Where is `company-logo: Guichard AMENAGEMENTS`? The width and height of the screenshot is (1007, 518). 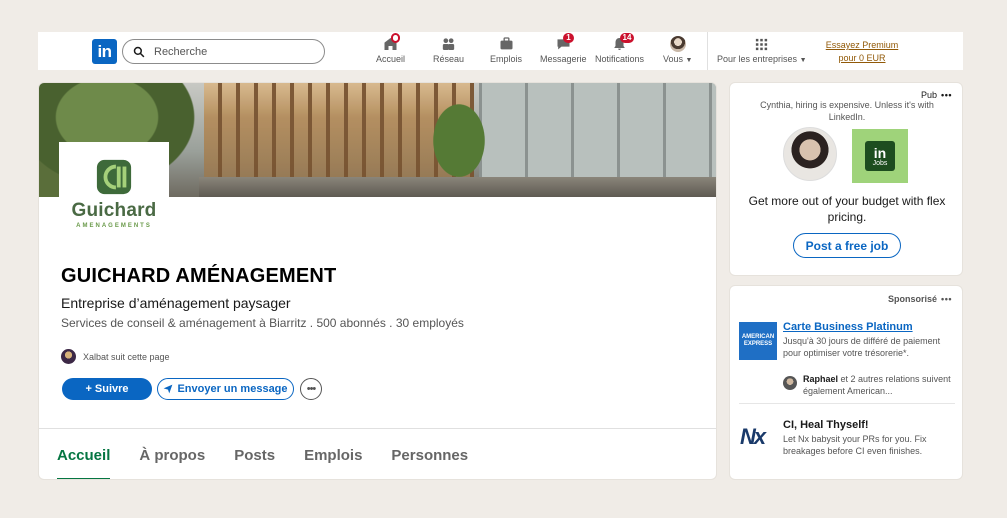
company-logo: Guichard AMENAGEMENTS is located at coordinates (114, 186).